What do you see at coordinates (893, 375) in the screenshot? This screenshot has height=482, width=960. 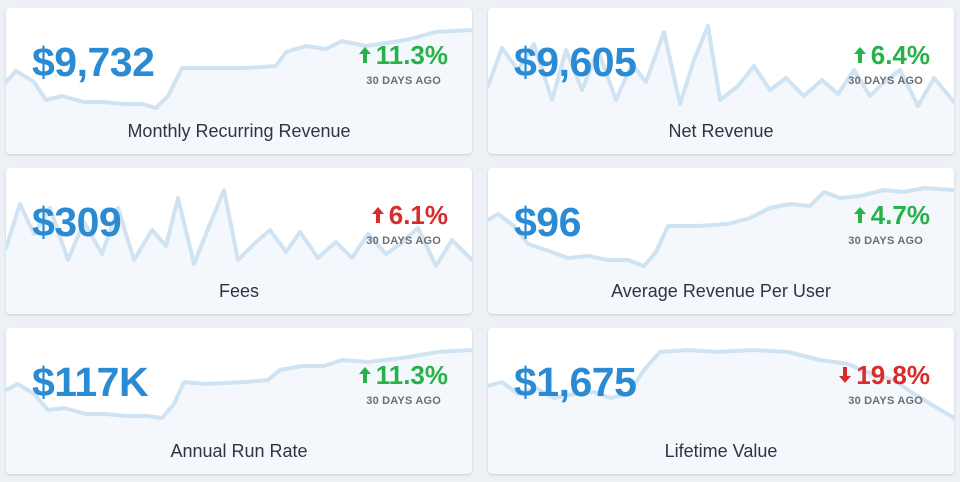 I see `metric-change-value: 19.8%` at bounding box center [893, 375].